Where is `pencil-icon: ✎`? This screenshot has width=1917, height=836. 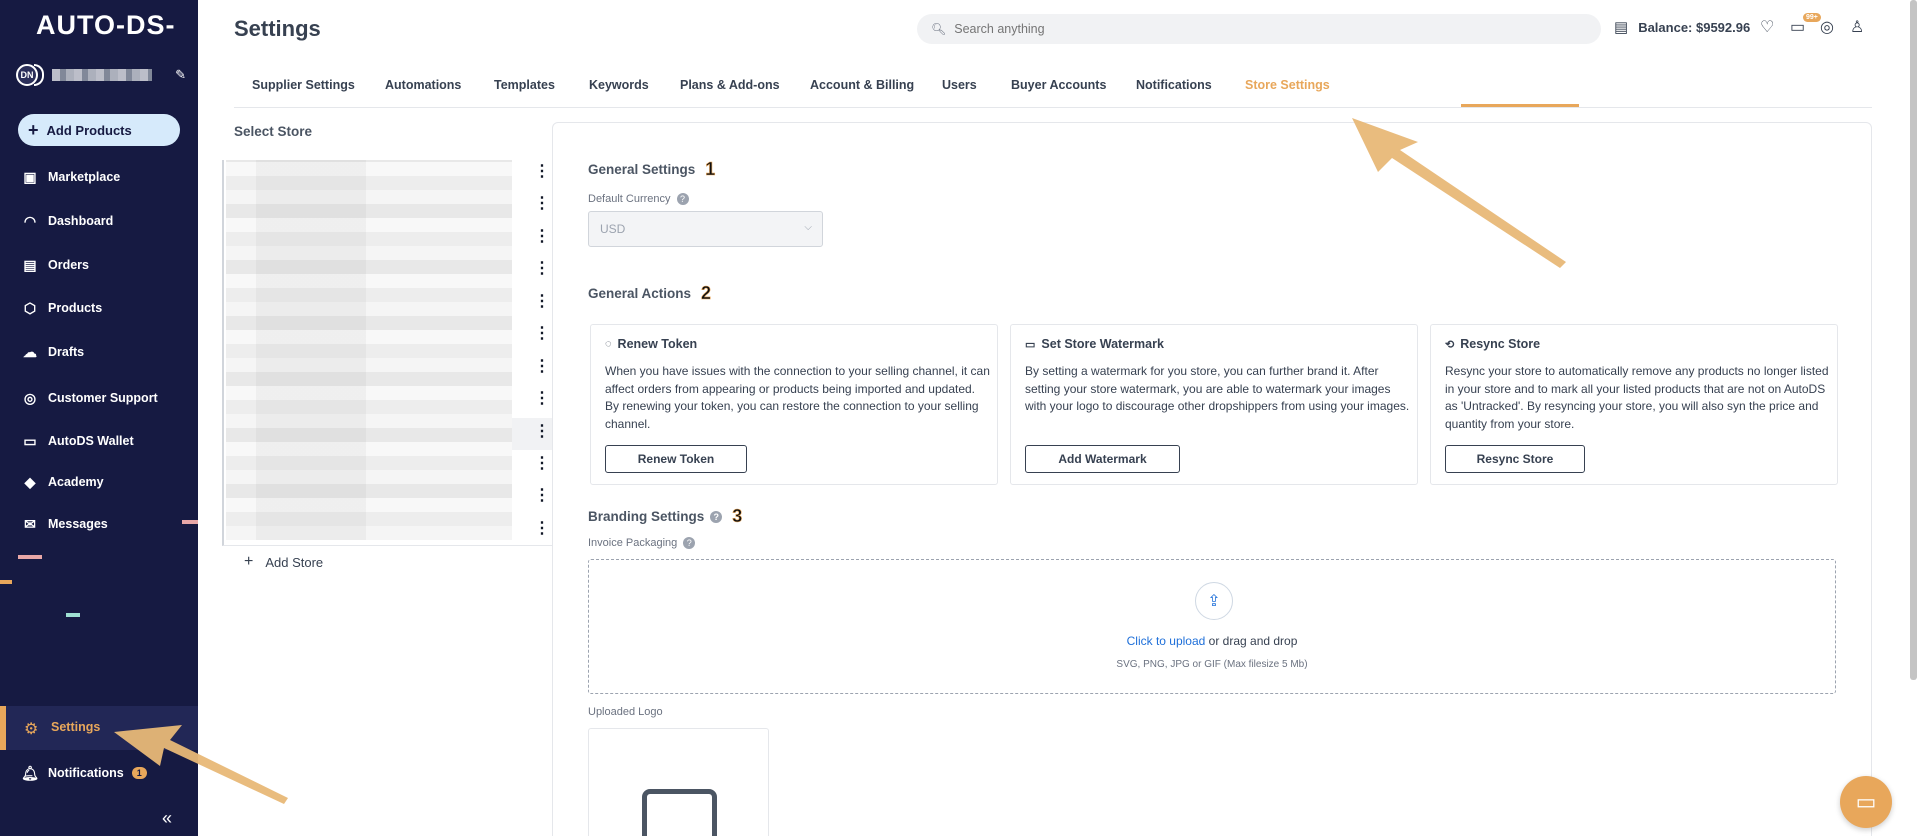 pencil-icon: ✎ is located at coordinates (180, 75).